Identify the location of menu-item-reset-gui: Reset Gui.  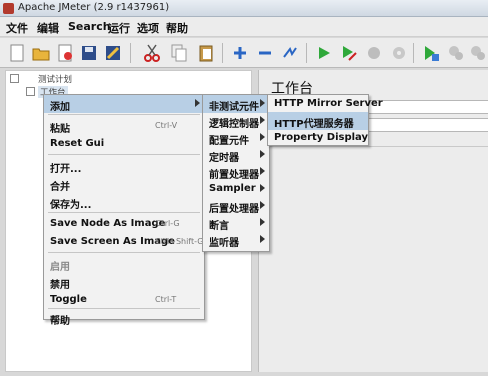
(124, 144).